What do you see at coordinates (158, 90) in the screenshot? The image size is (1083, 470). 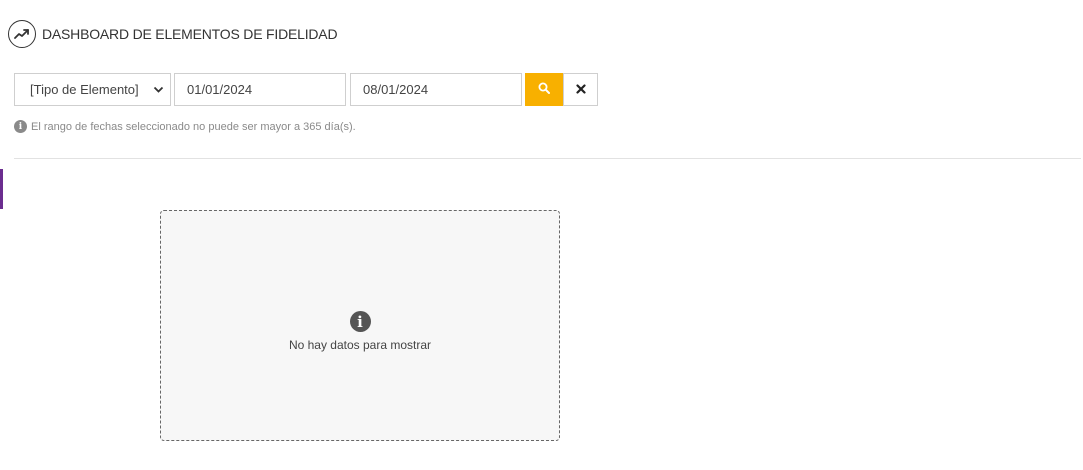 I see `chevron-down-icon` at bounding box center [158, 90].